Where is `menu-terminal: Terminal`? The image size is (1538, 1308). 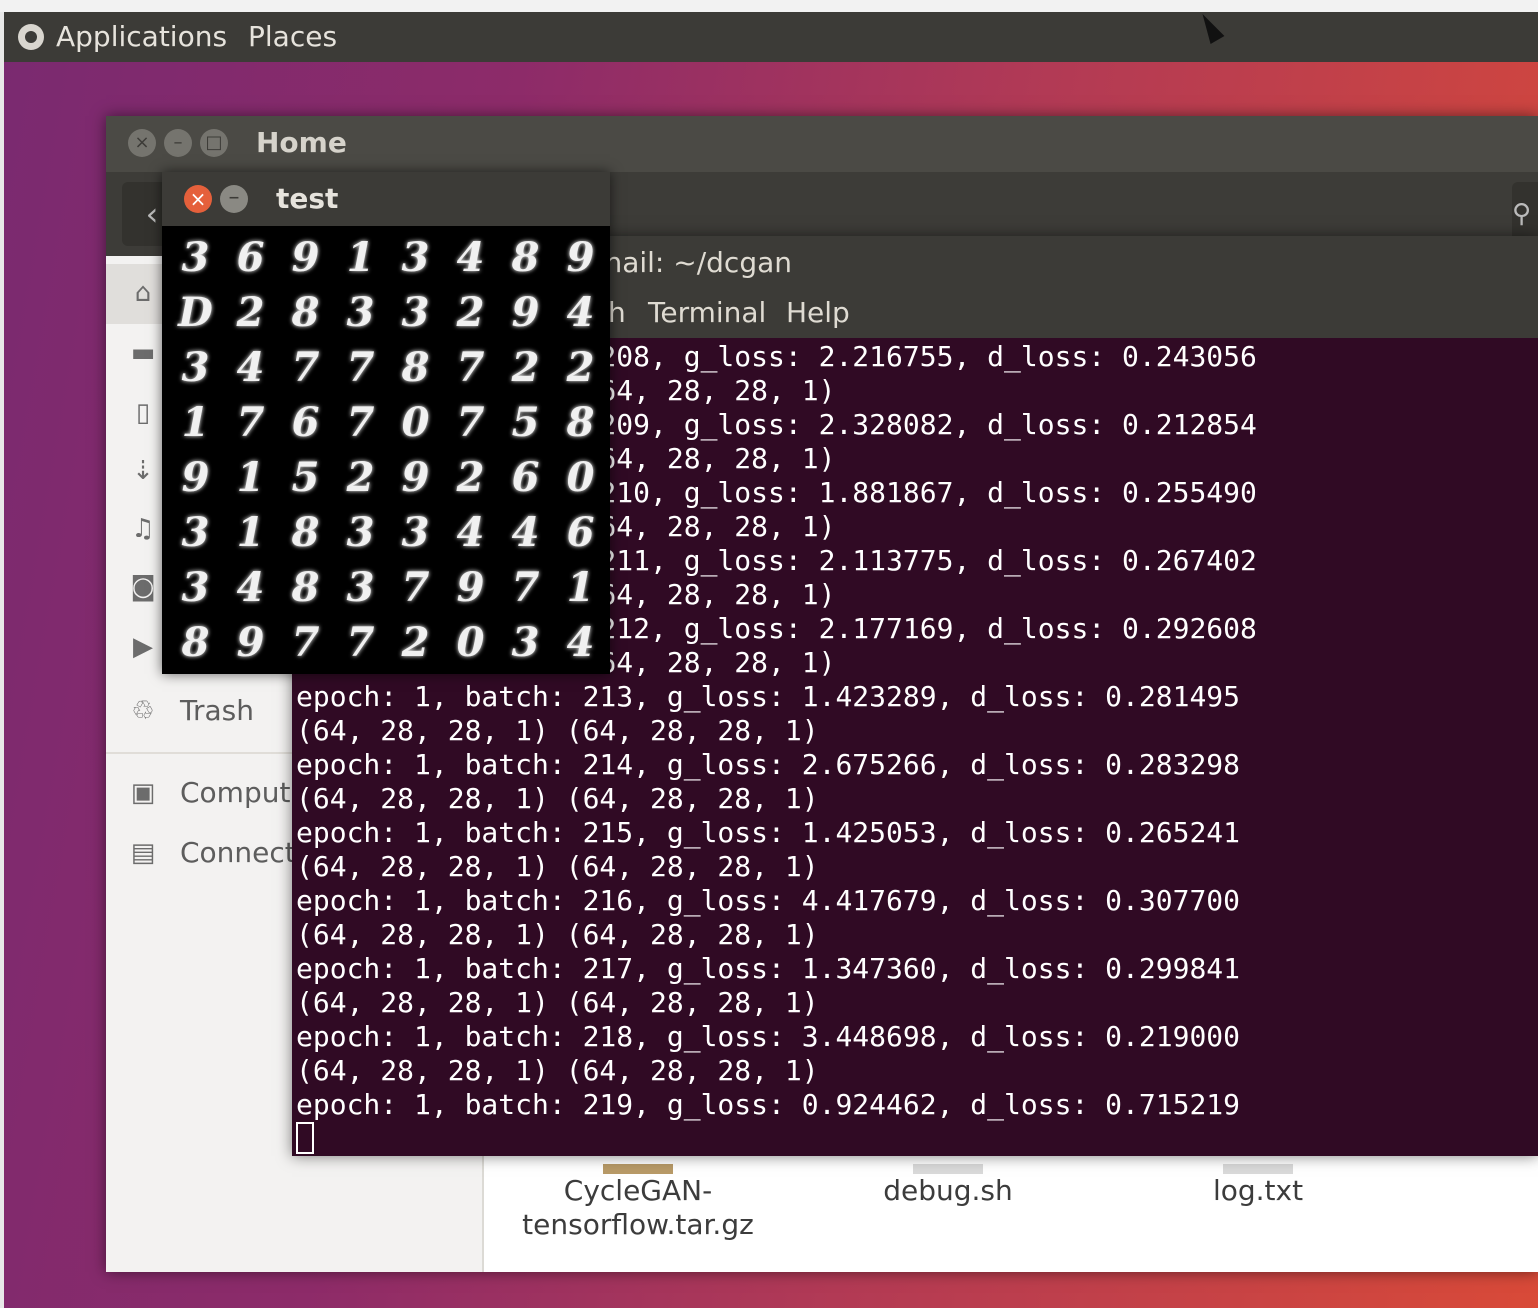
menu-terminal: Terminal is located at coordinates (707, 312).